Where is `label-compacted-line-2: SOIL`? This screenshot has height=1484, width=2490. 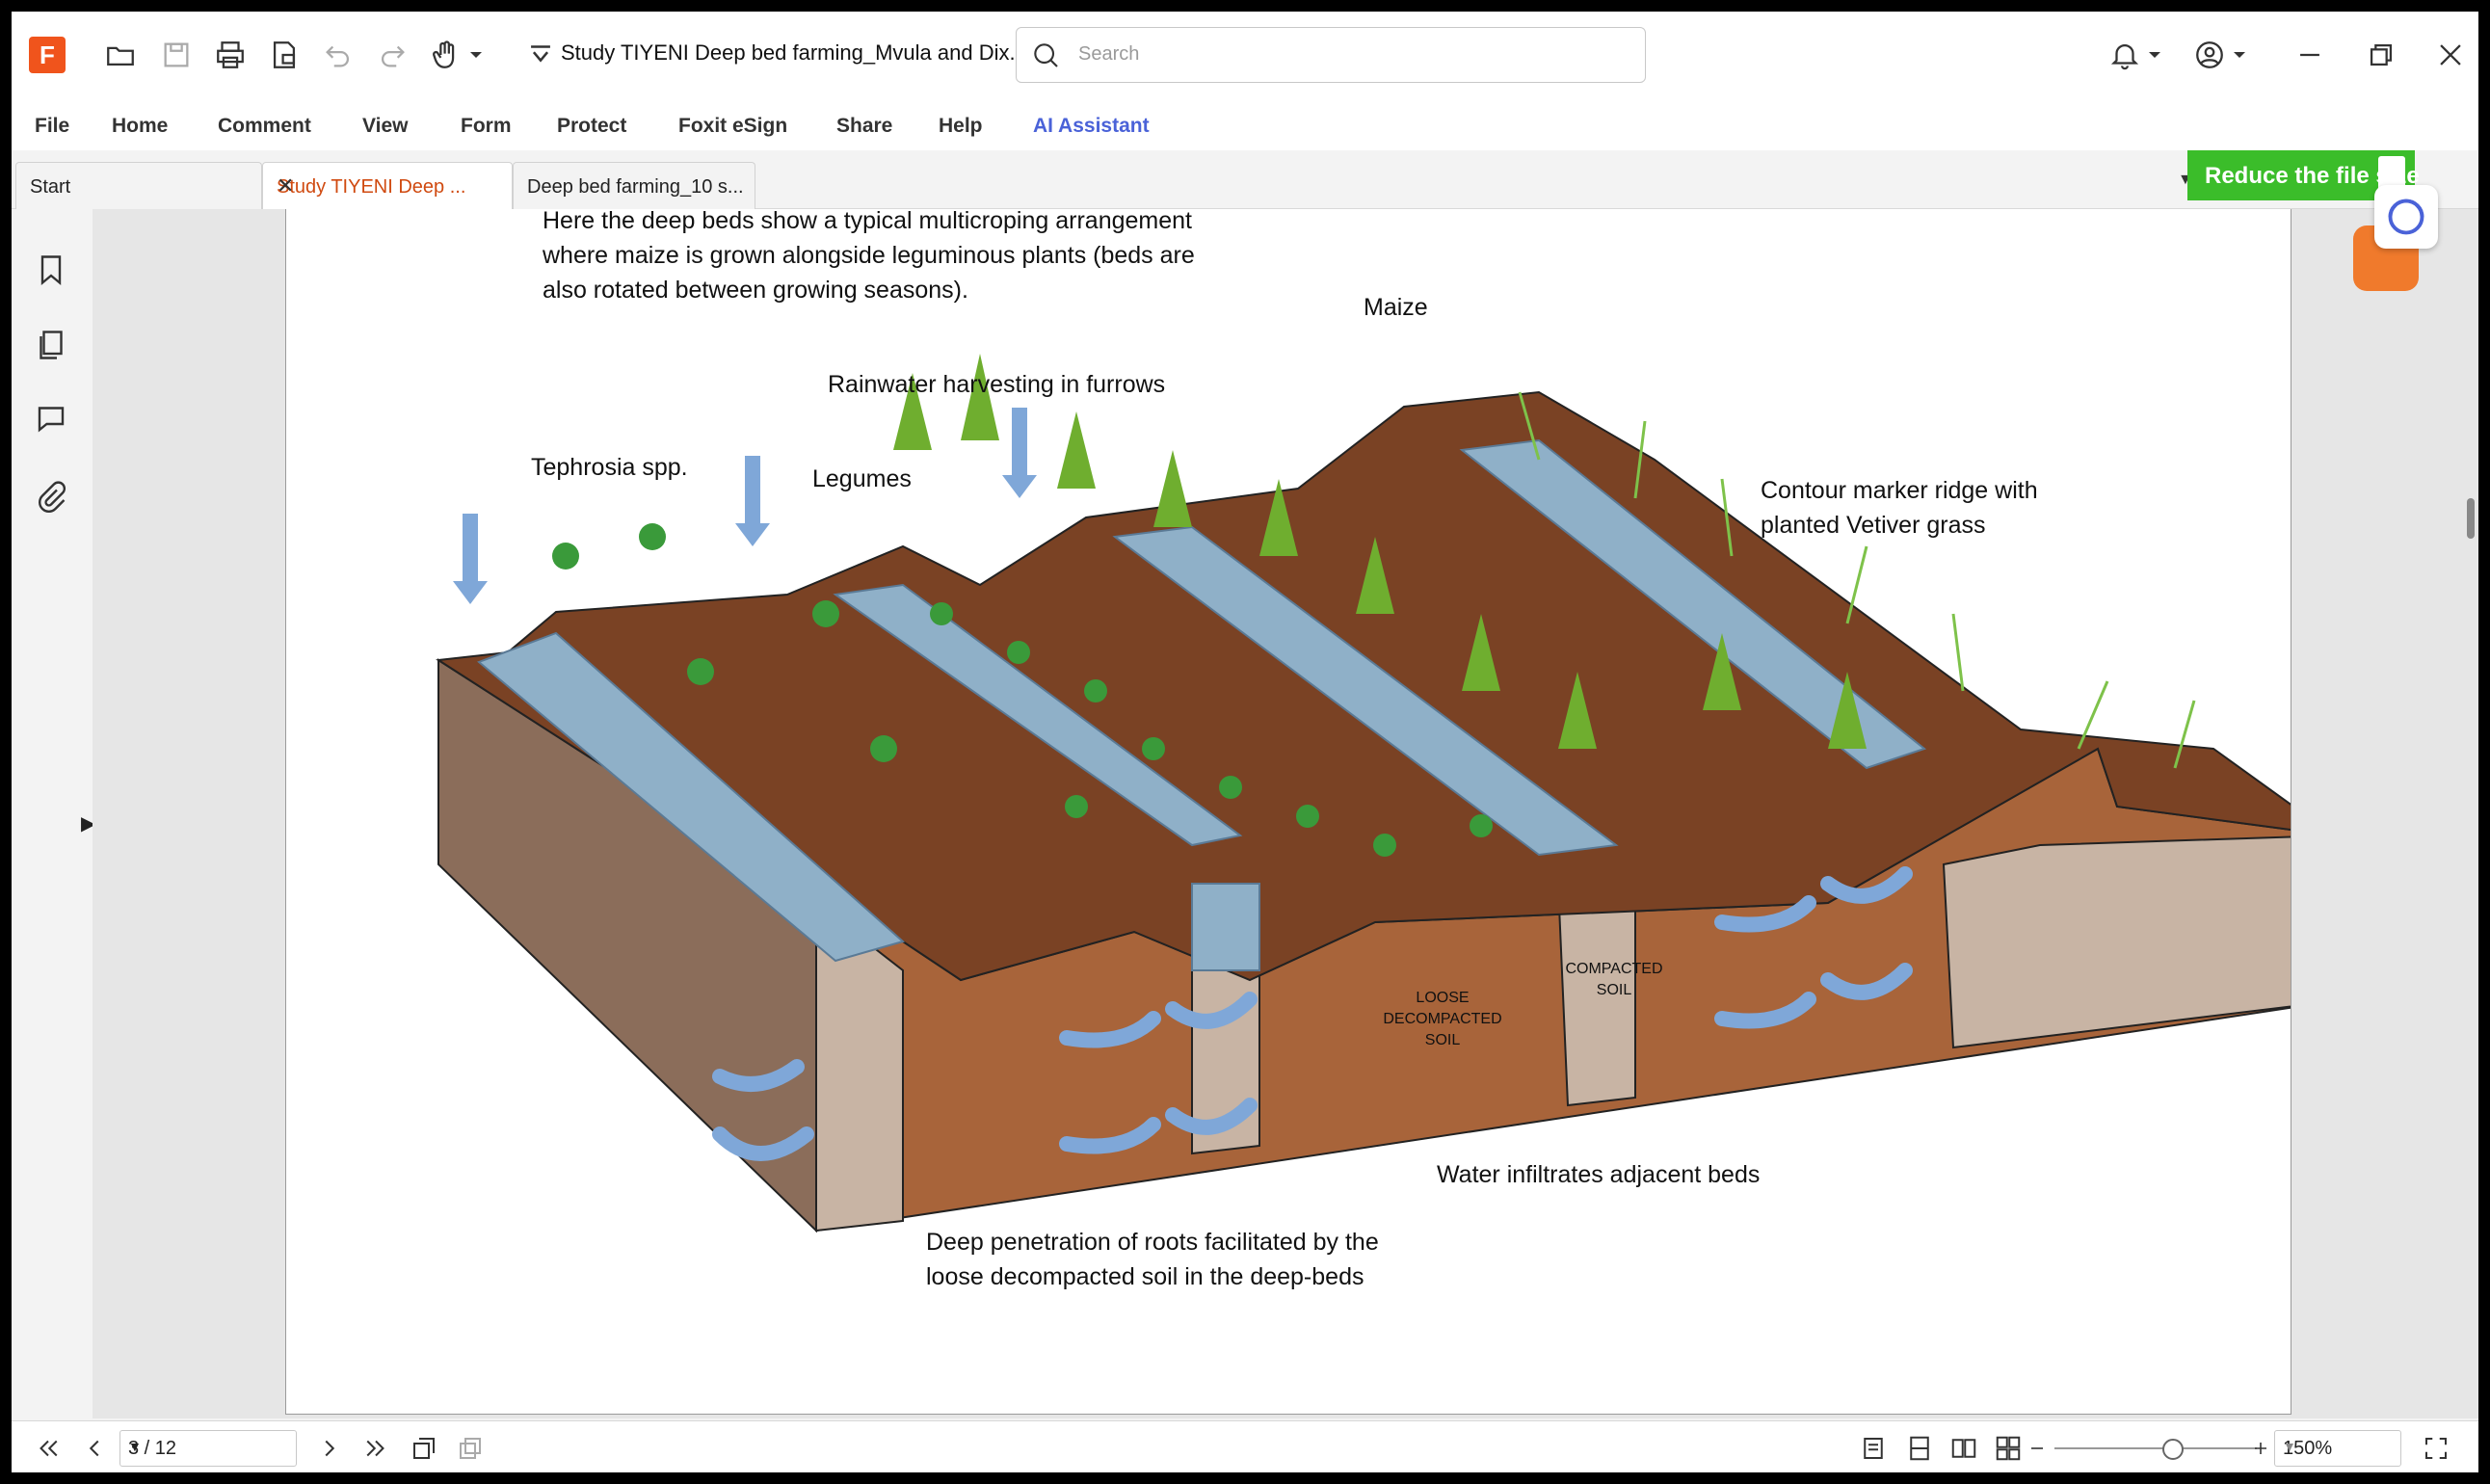 label-compacted-line-2: SOIL is located at coordinates (1614, 990).